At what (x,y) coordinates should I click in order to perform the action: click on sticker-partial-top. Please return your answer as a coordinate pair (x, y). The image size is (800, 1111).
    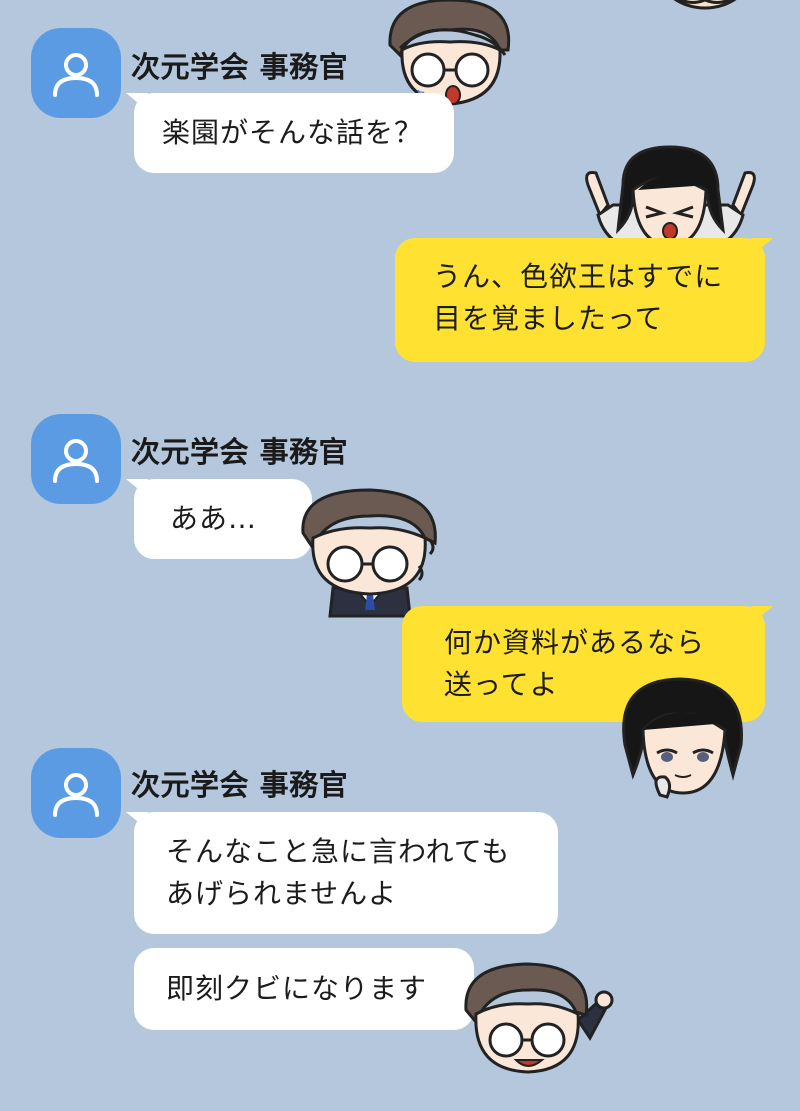
    Looking at the image, I should click on (705, 7).